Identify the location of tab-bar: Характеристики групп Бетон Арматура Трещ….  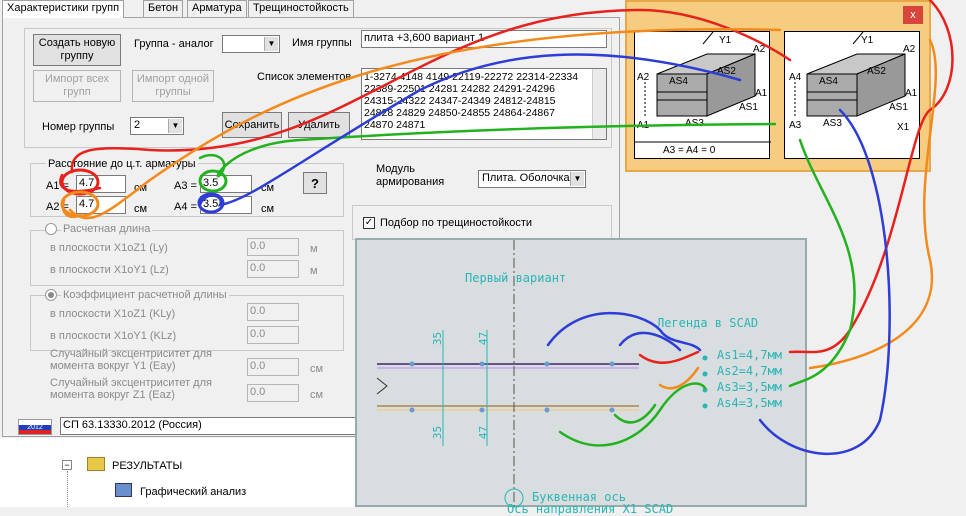
(310, 9).